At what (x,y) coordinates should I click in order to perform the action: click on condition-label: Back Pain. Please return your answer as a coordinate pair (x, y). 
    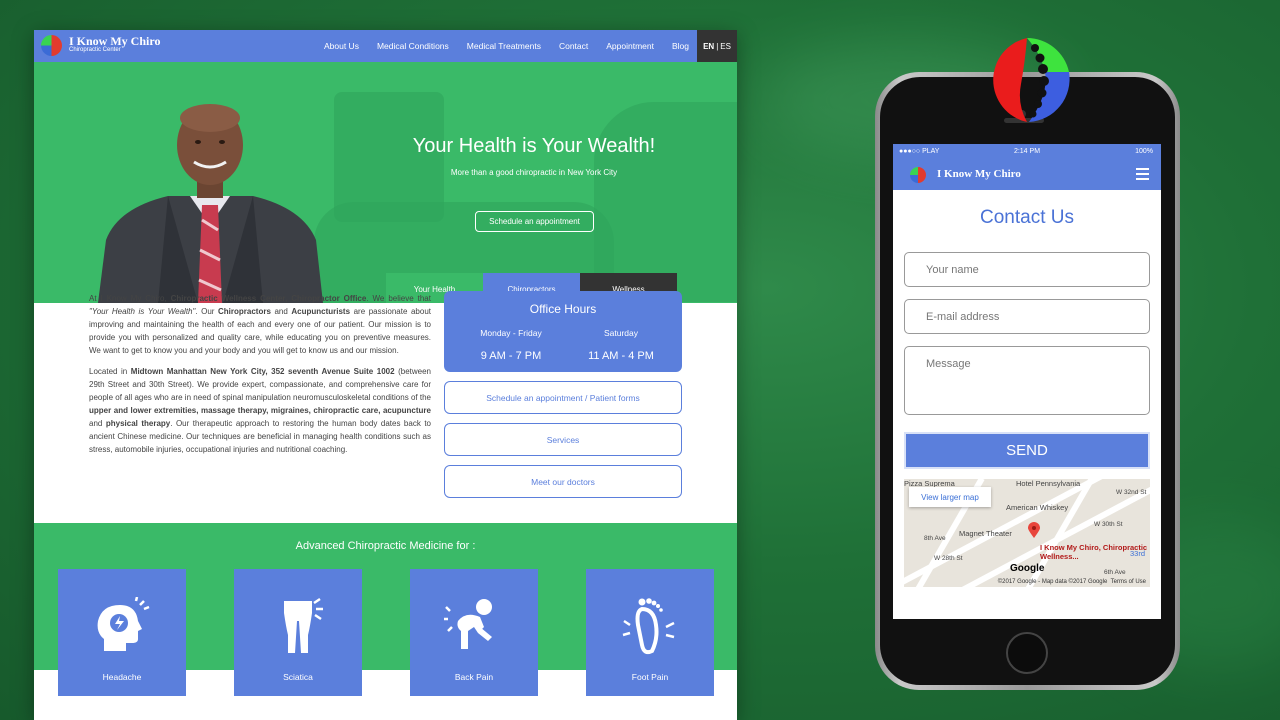
    Looking at the image, I should click on (474, 677).